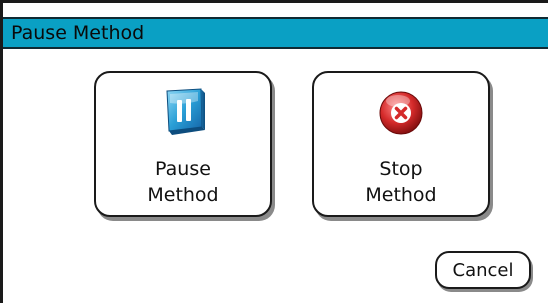  Describe the element at coordinates (275, 33) in the screenshot. I see `title-bar: Pause Method` at that location.